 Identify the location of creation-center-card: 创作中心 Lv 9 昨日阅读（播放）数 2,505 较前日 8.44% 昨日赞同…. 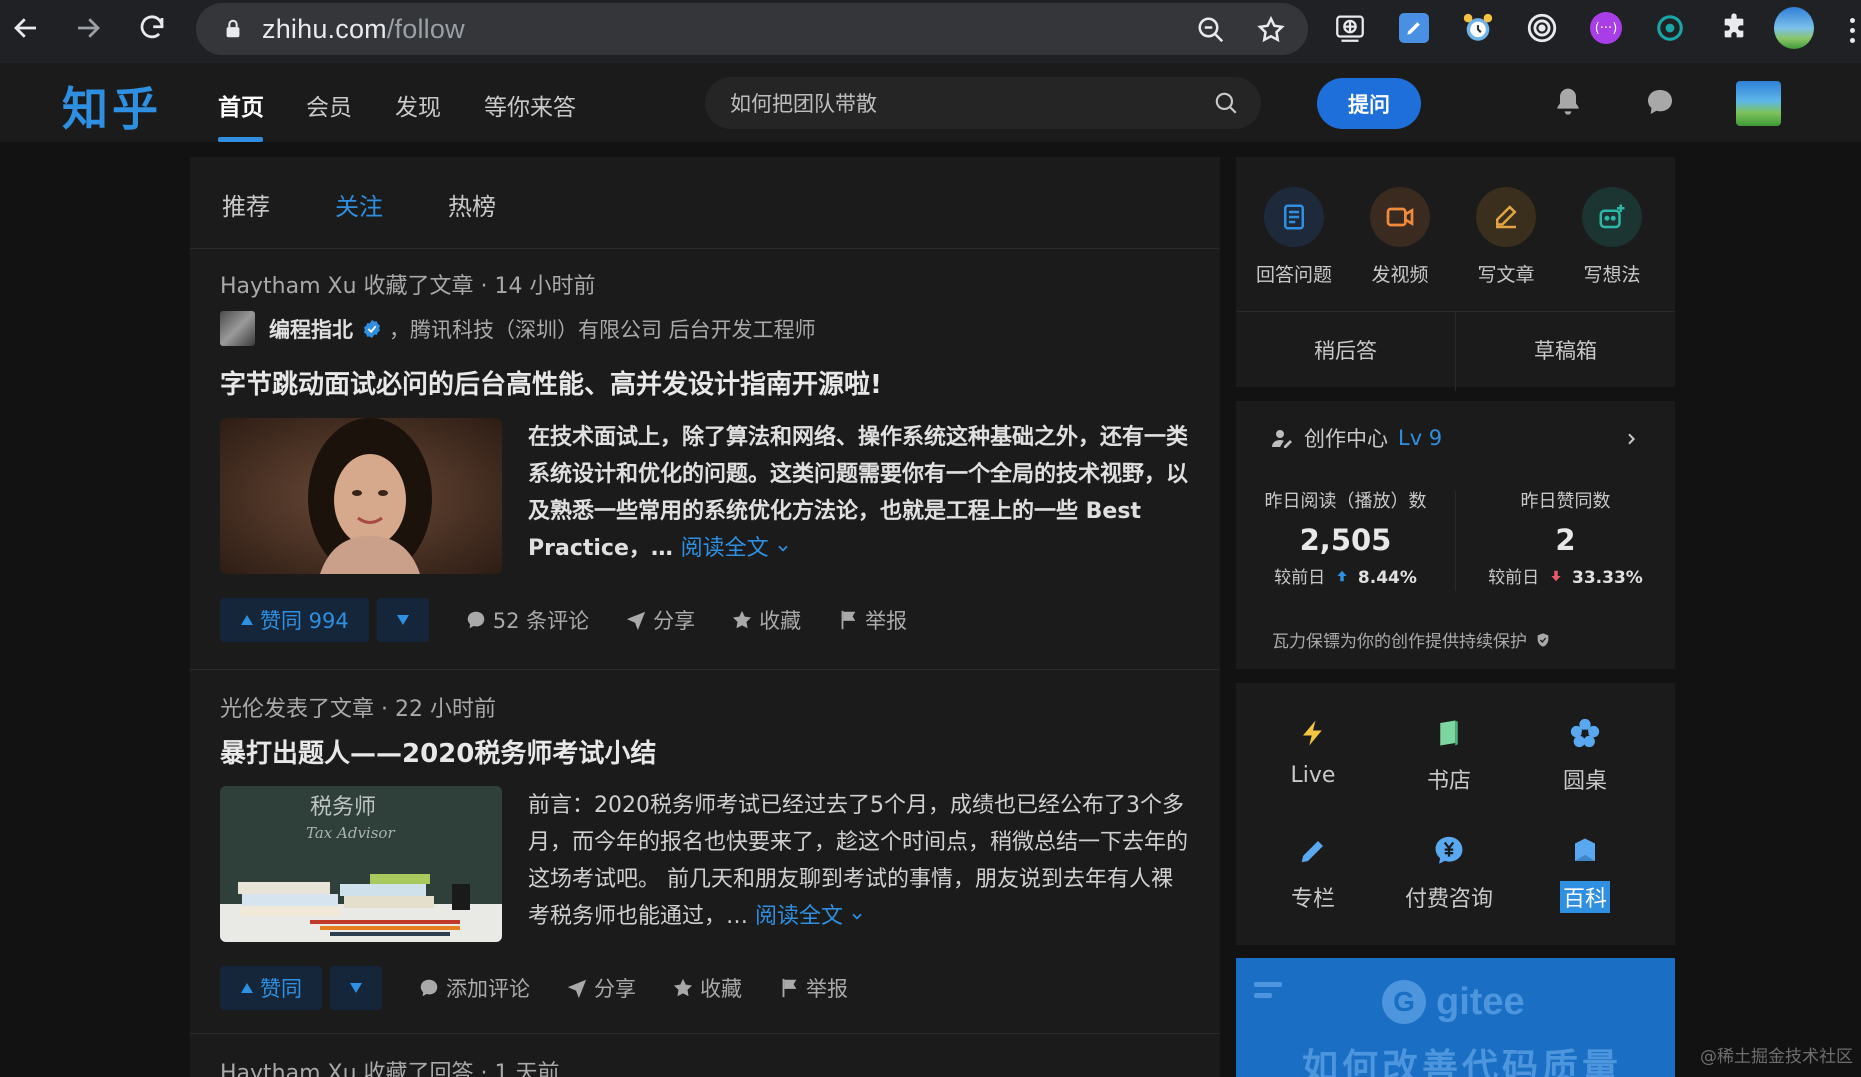
(1455, 535).